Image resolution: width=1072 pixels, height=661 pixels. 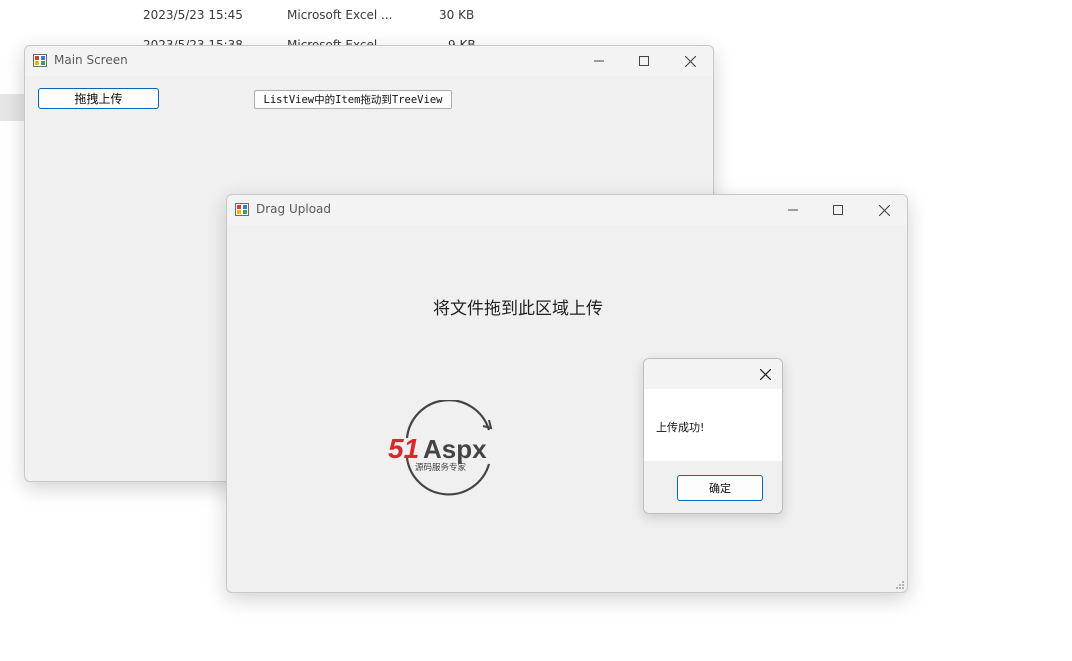 What do you see at coordinates (12, 107) in the screenshot?
I see `explorer-selection-highlight` at bounding box center [12, 107].